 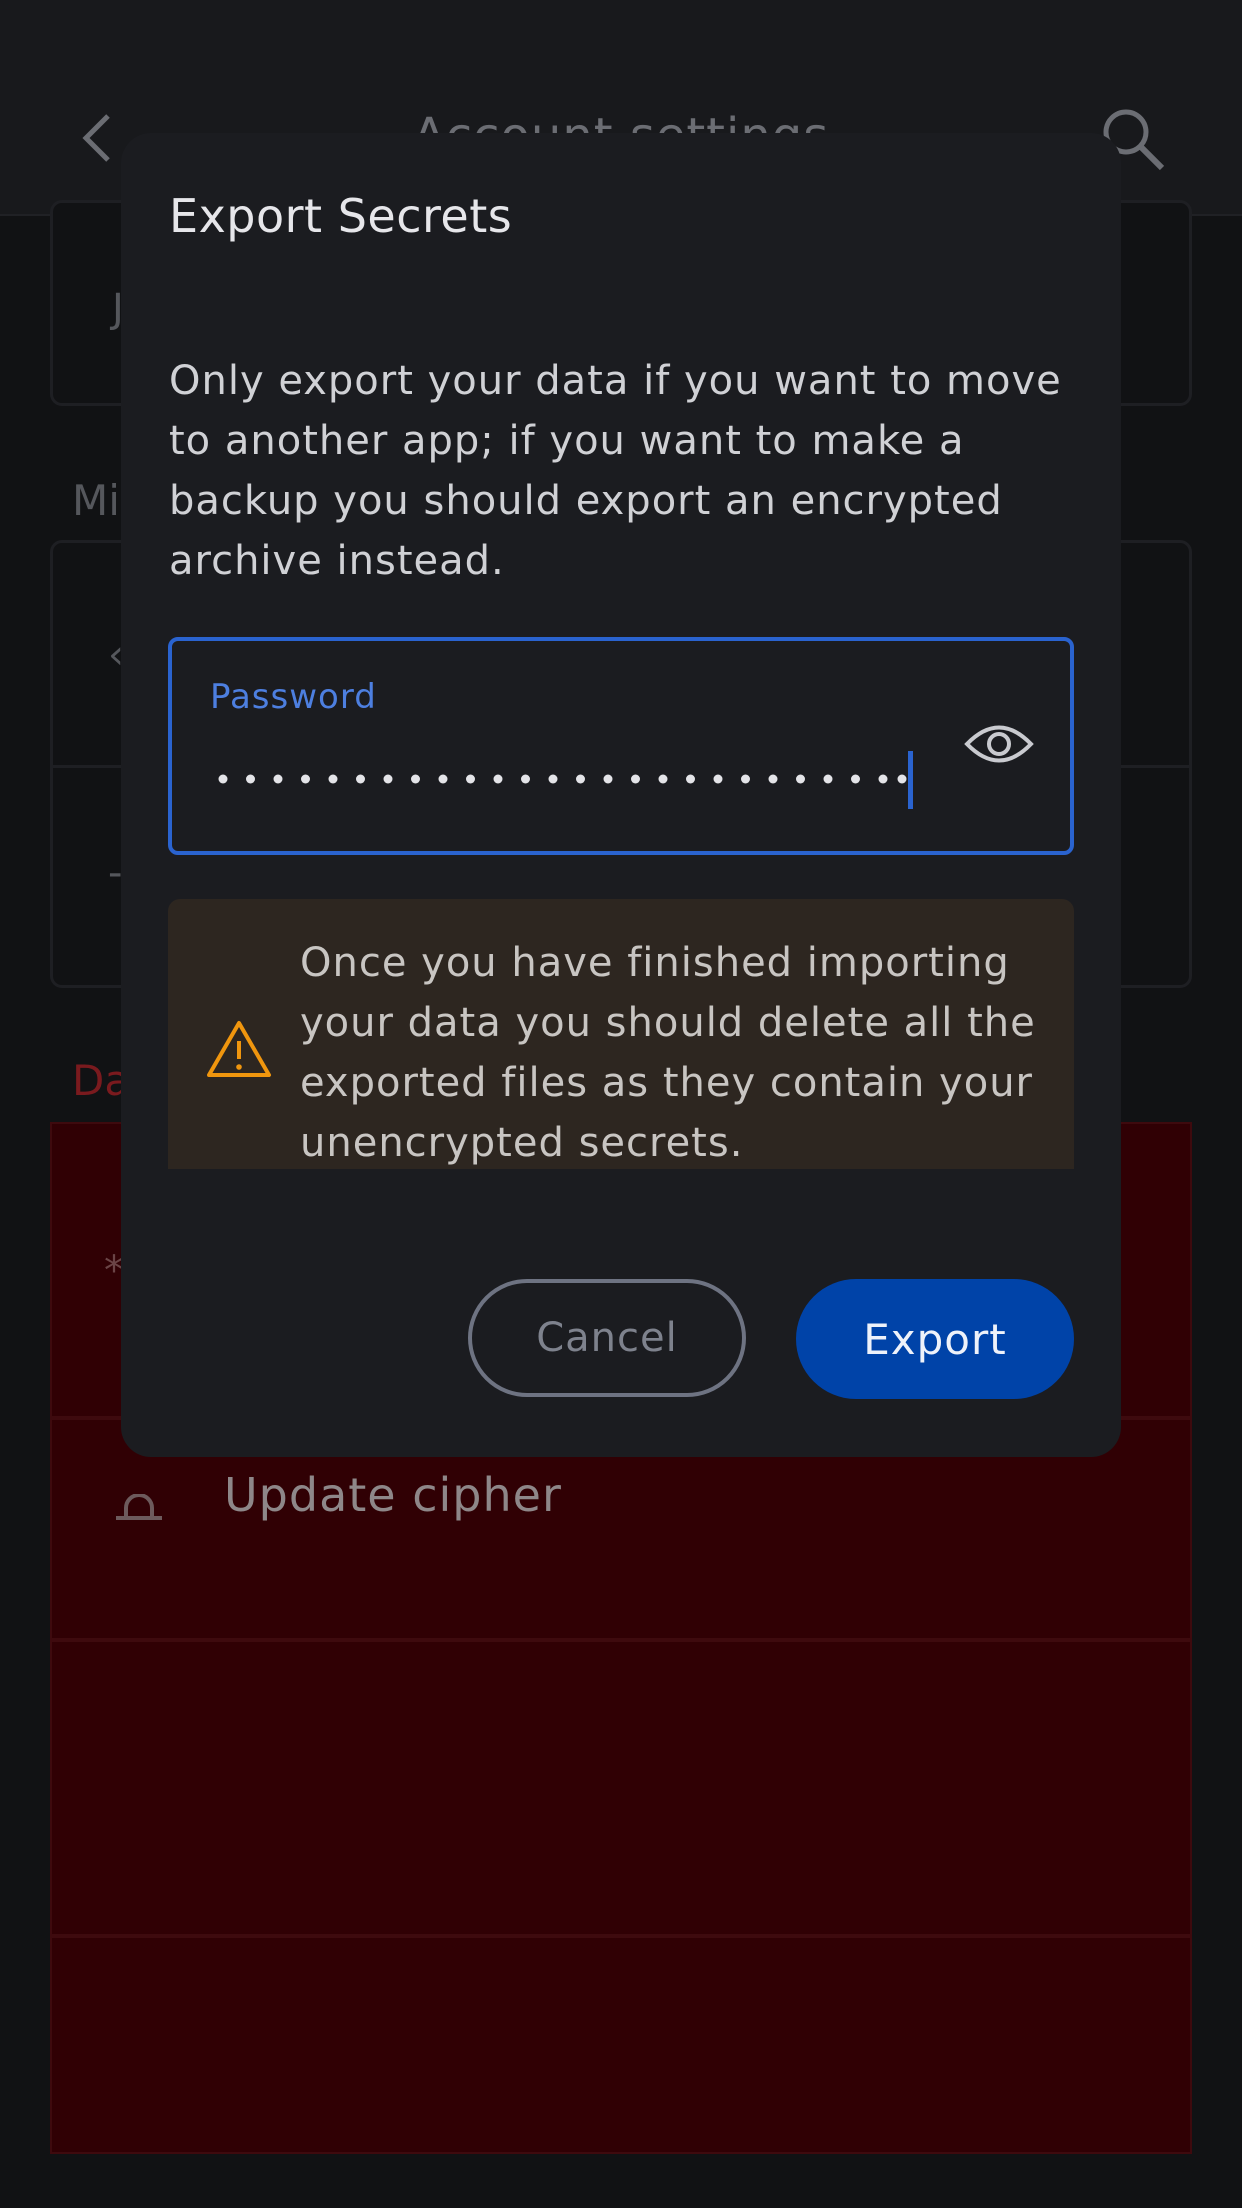 I want to click on password-mask, so click(x=562, y=779).